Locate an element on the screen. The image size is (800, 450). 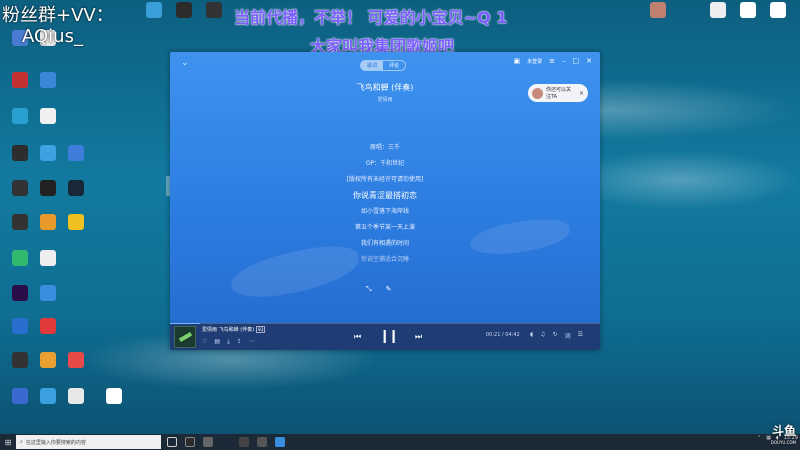
follow-artist-bubble: 你还可以关注TA ✕ is located at coordinates (558, 93).